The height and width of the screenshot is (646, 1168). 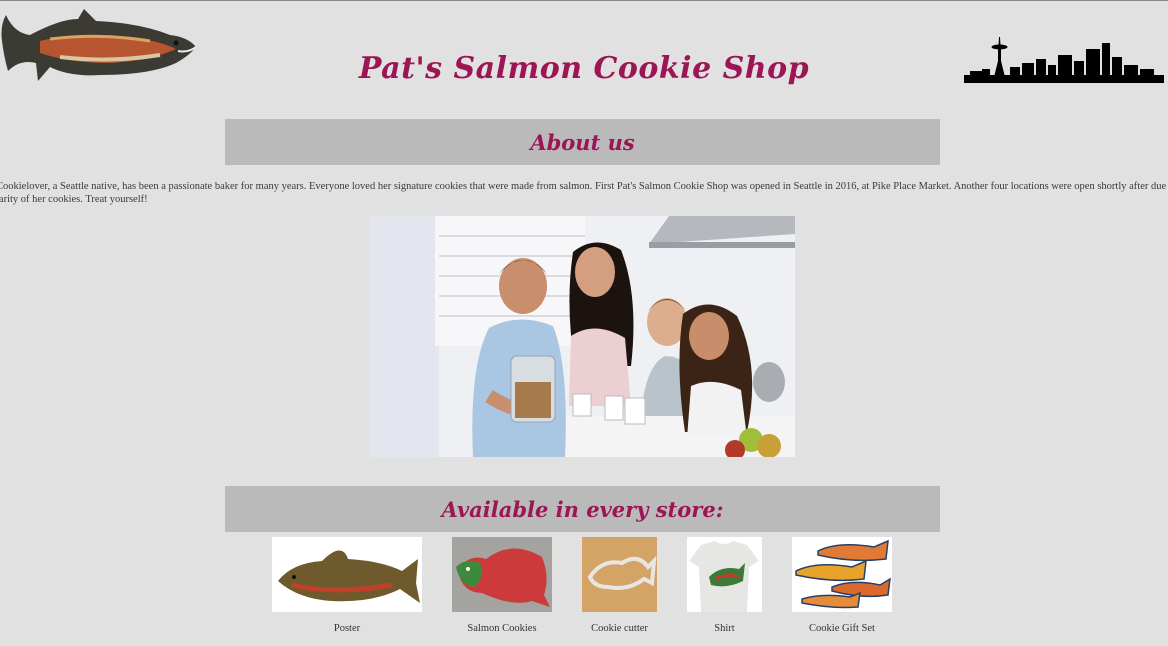 I want to click on shirt-image, so click(x=724, y=574).